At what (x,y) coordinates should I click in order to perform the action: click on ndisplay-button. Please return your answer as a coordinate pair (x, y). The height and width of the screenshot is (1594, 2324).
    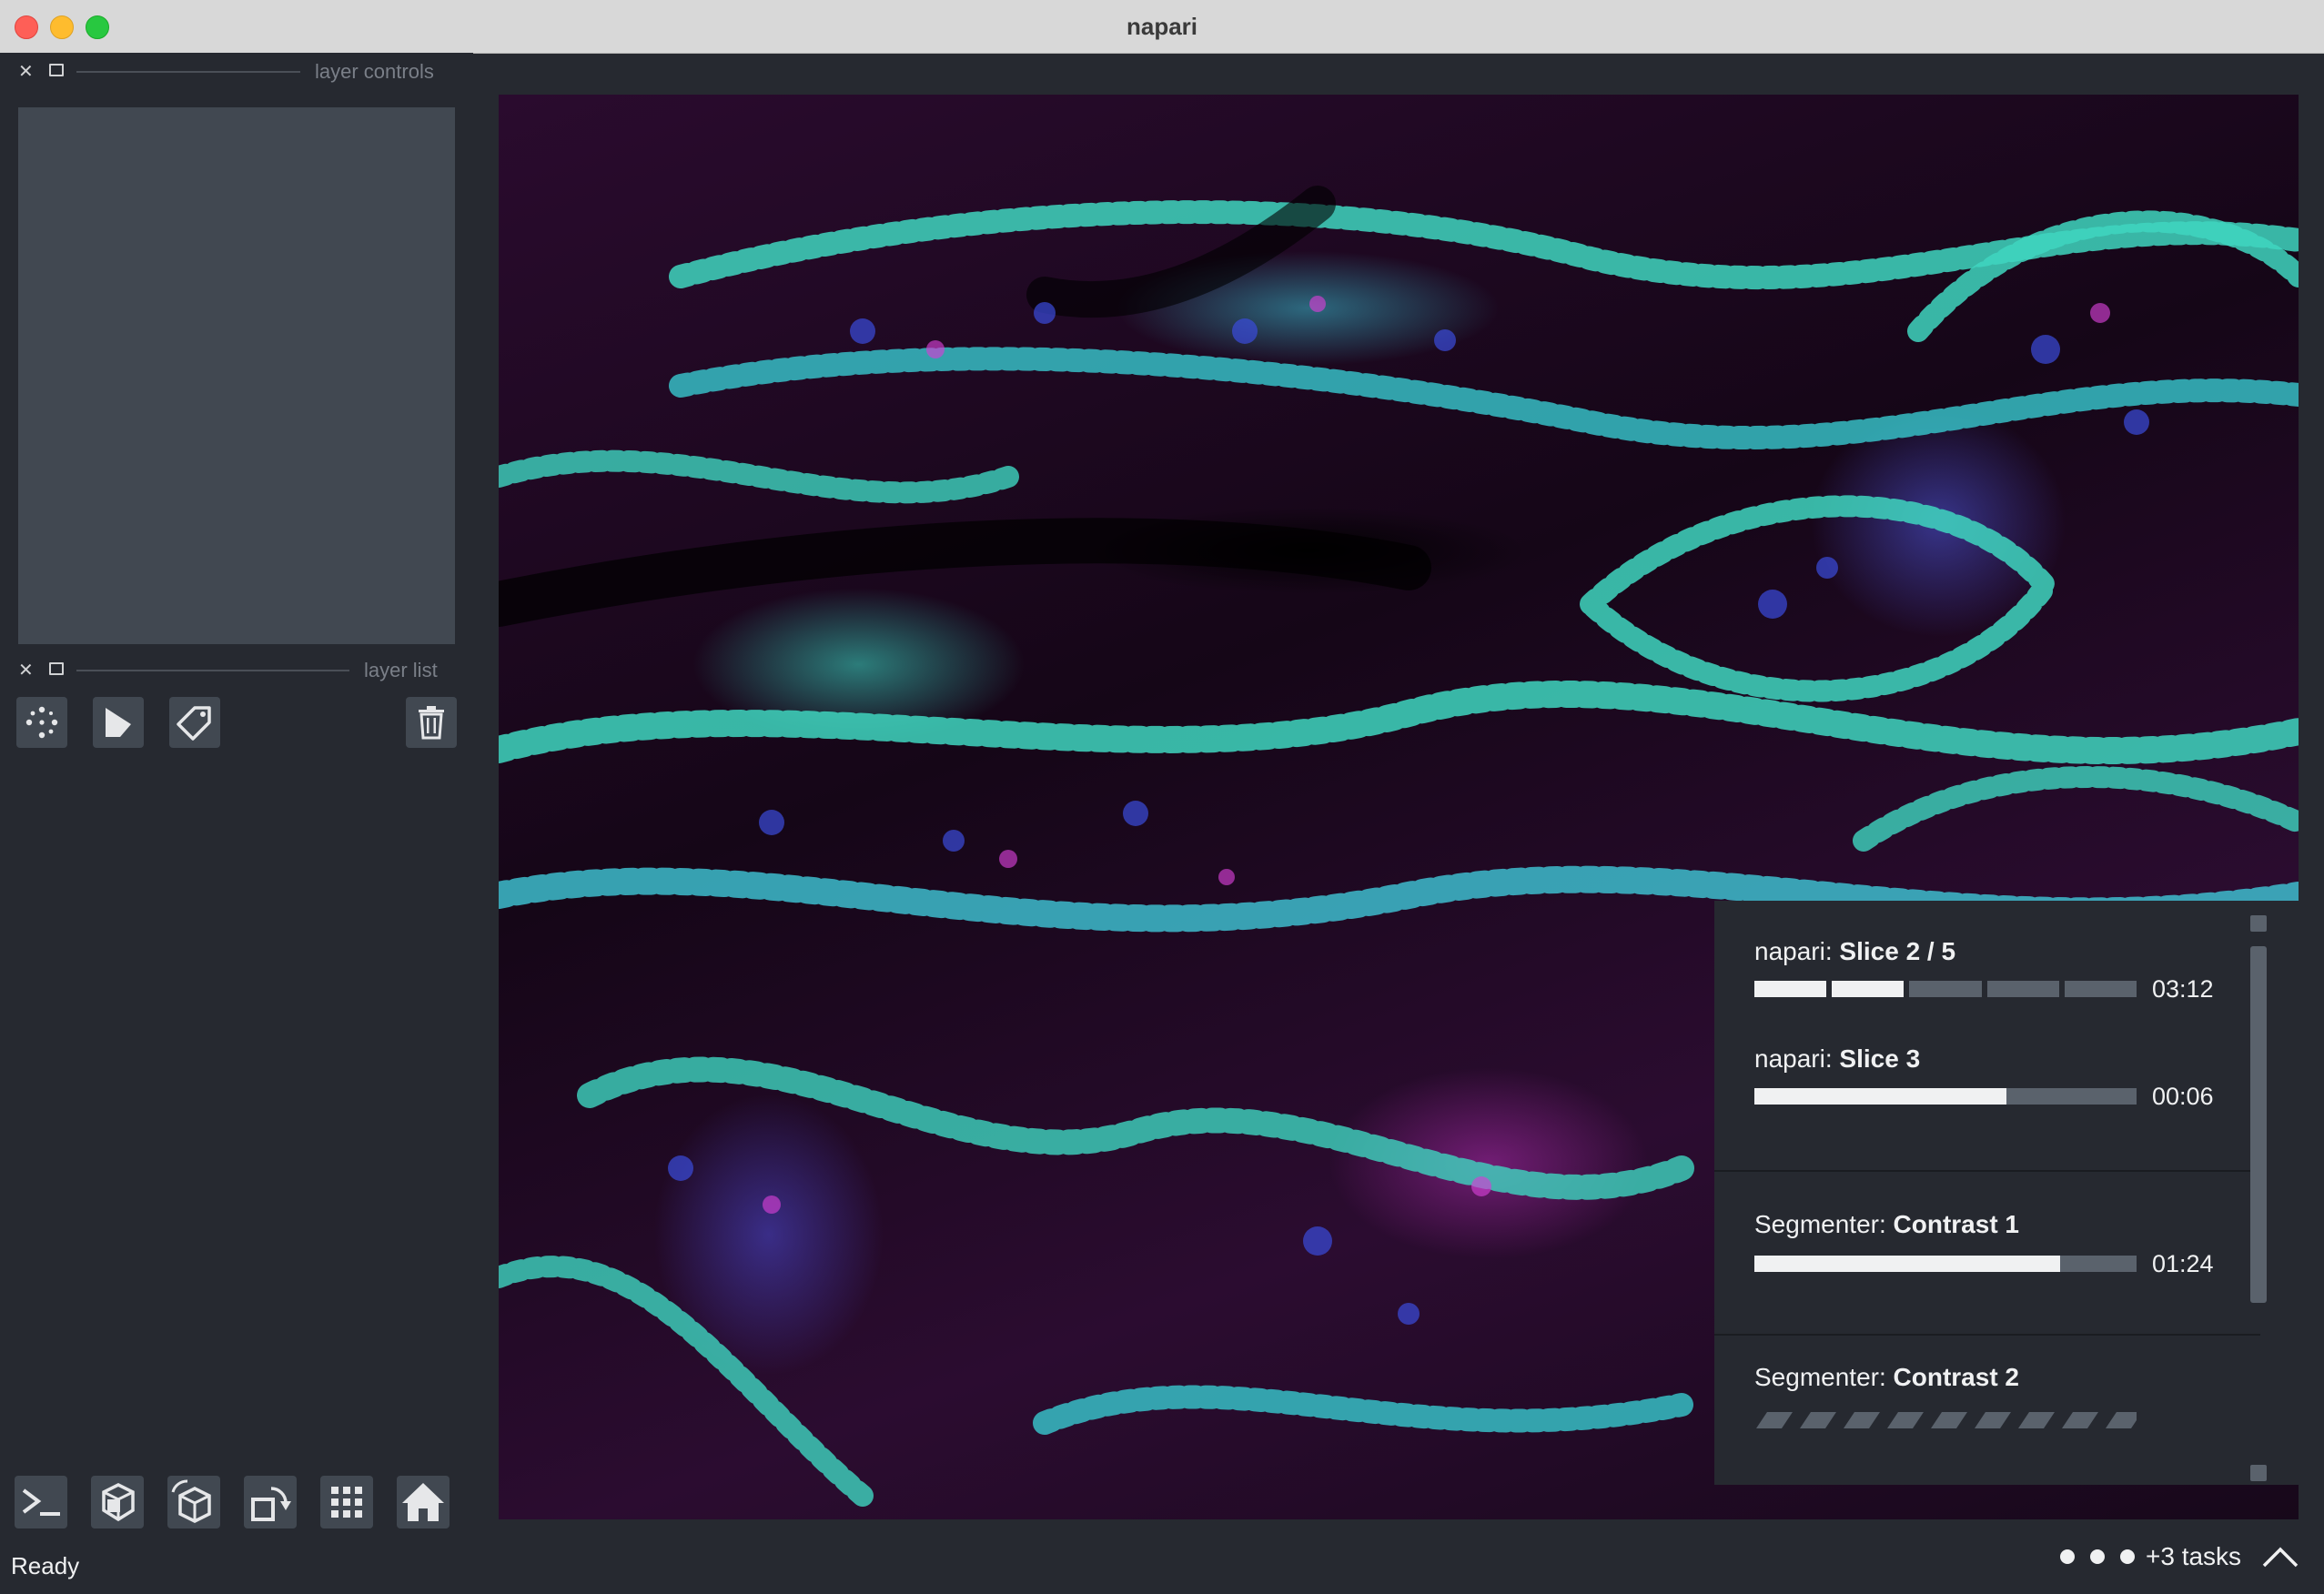
    Looking at the image, I should click on (118, 1502).